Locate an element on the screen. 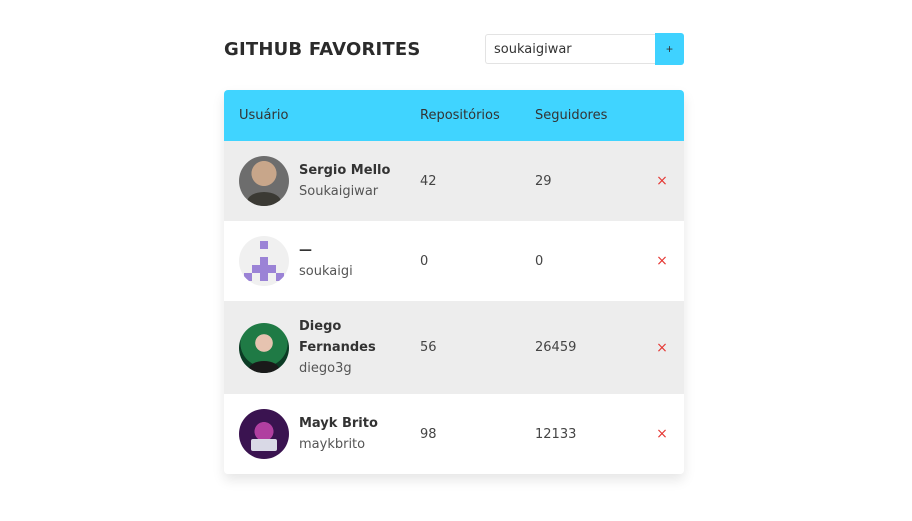  repositories-count: 0 is located at coordinates (424, 261).